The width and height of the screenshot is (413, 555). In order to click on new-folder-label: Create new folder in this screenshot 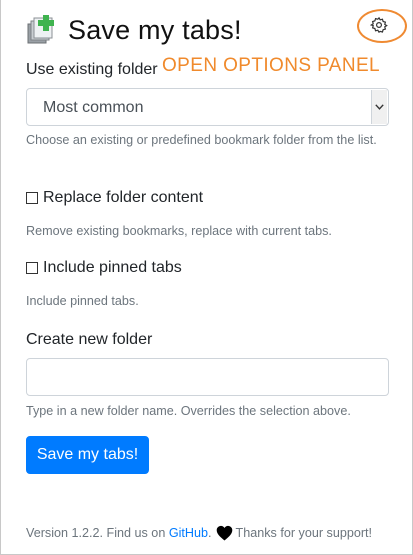, I will do `click(89, 339)`.